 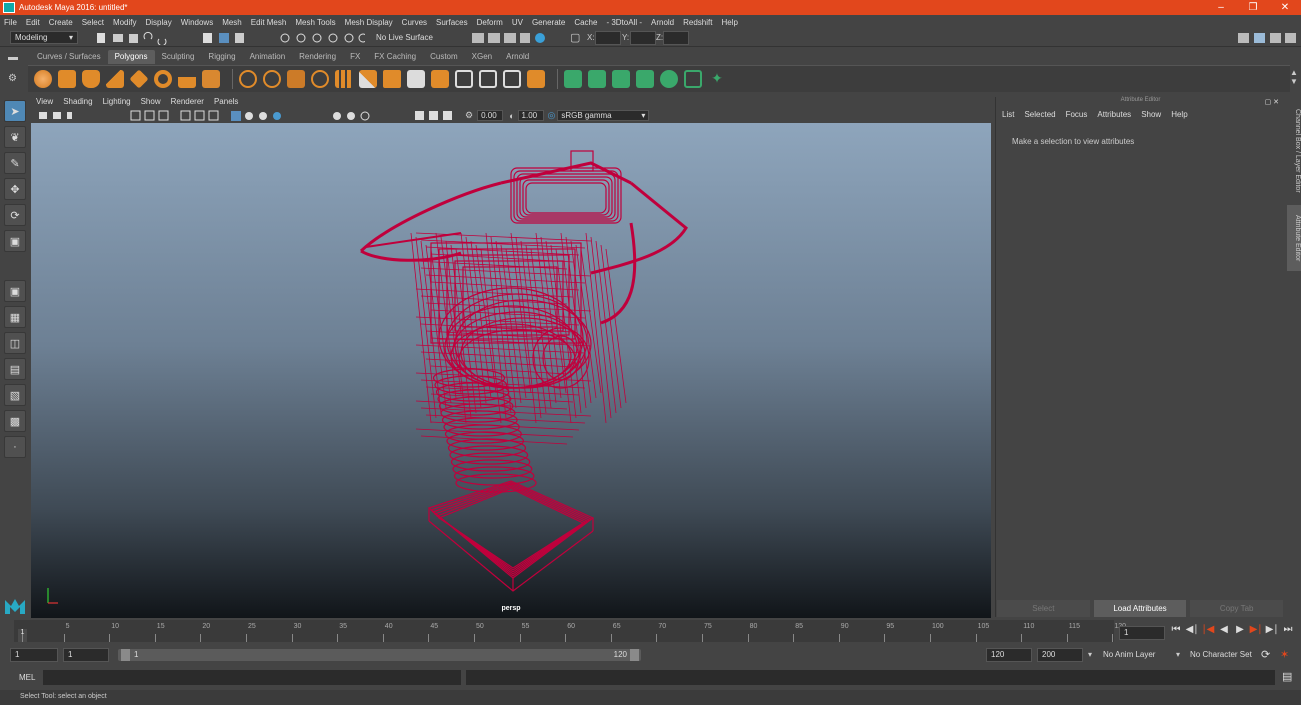 What do you see at coordinates (1039, 114) in the screenshot?
I see `attr-menu-selected: Selected` at bounding box center [1039, 114].